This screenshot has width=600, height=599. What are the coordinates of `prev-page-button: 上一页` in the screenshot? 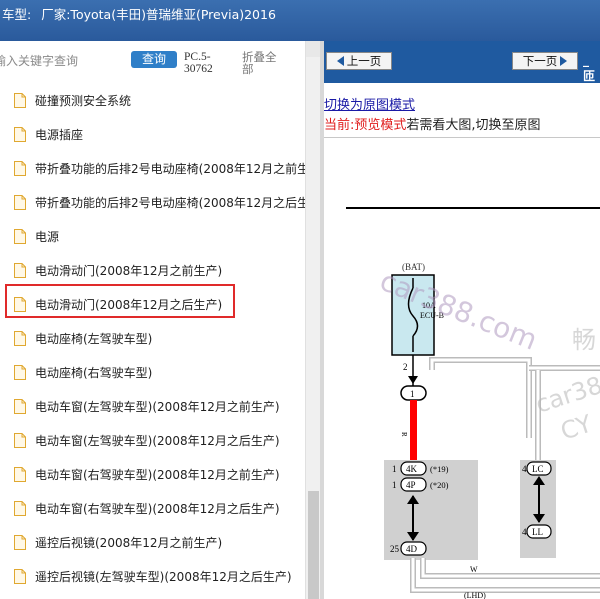 It's located at (359, 61).